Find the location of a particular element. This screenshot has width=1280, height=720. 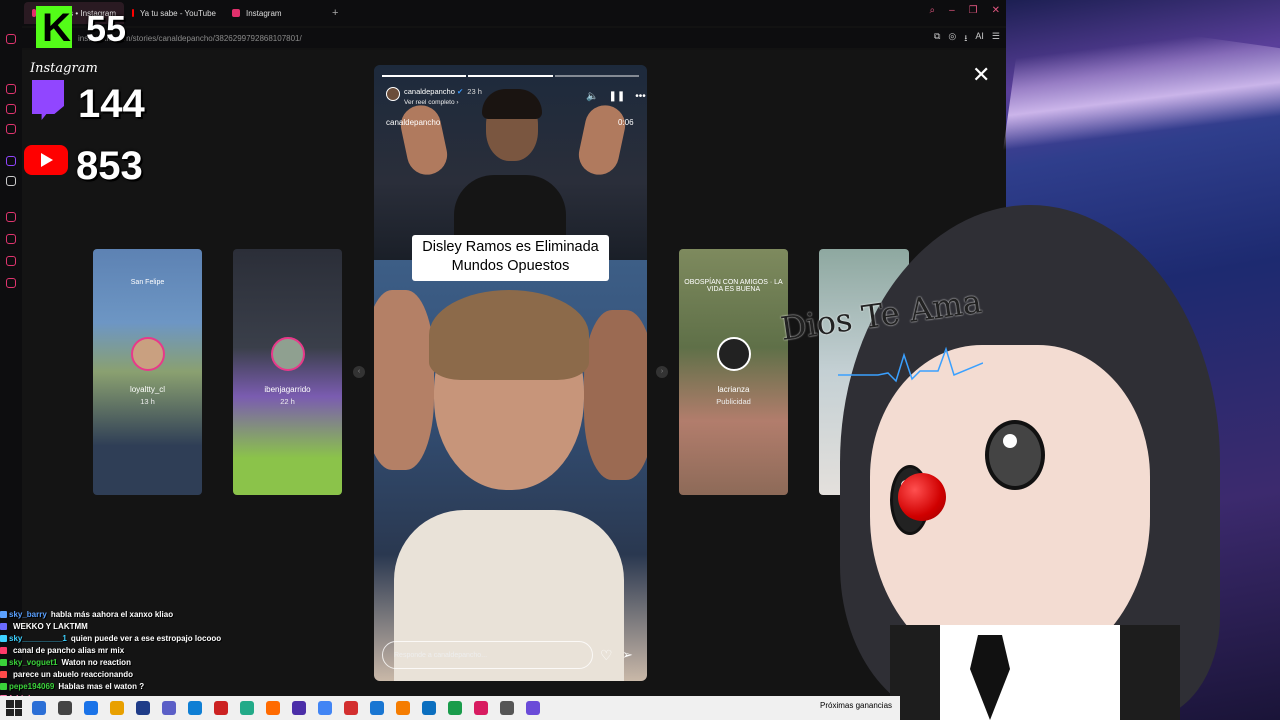

clock-icon is located at coordinates (11, 239).